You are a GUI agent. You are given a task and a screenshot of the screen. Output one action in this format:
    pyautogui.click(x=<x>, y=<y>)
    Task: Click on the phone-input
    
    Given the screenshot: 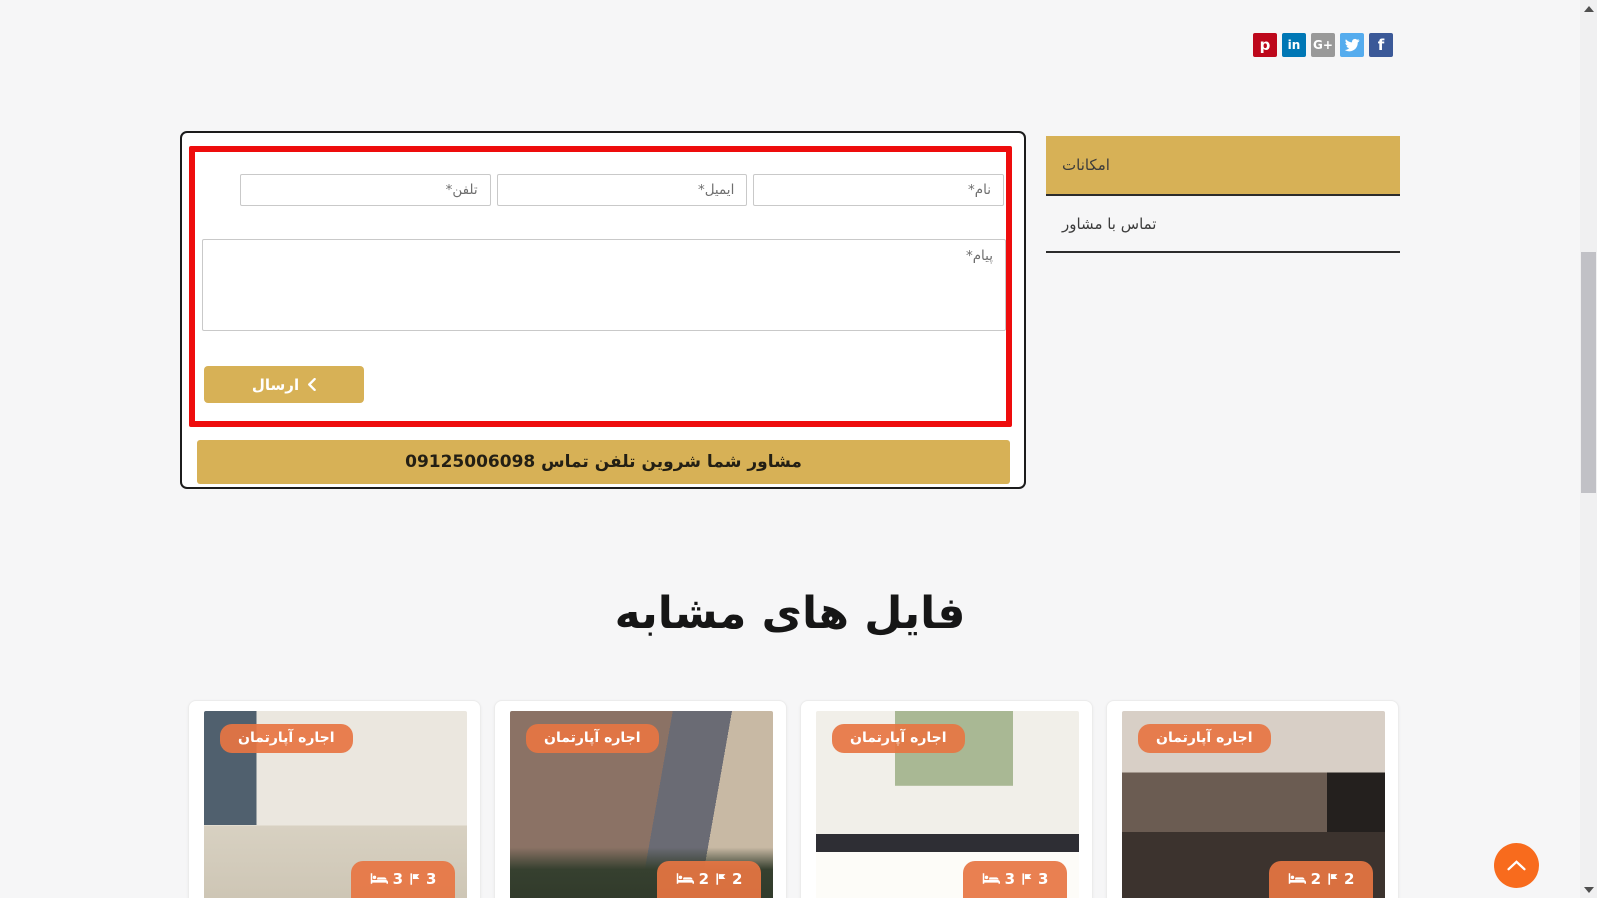 What is the action you would take?
    pyautogui.click(x=365, y=190)
    